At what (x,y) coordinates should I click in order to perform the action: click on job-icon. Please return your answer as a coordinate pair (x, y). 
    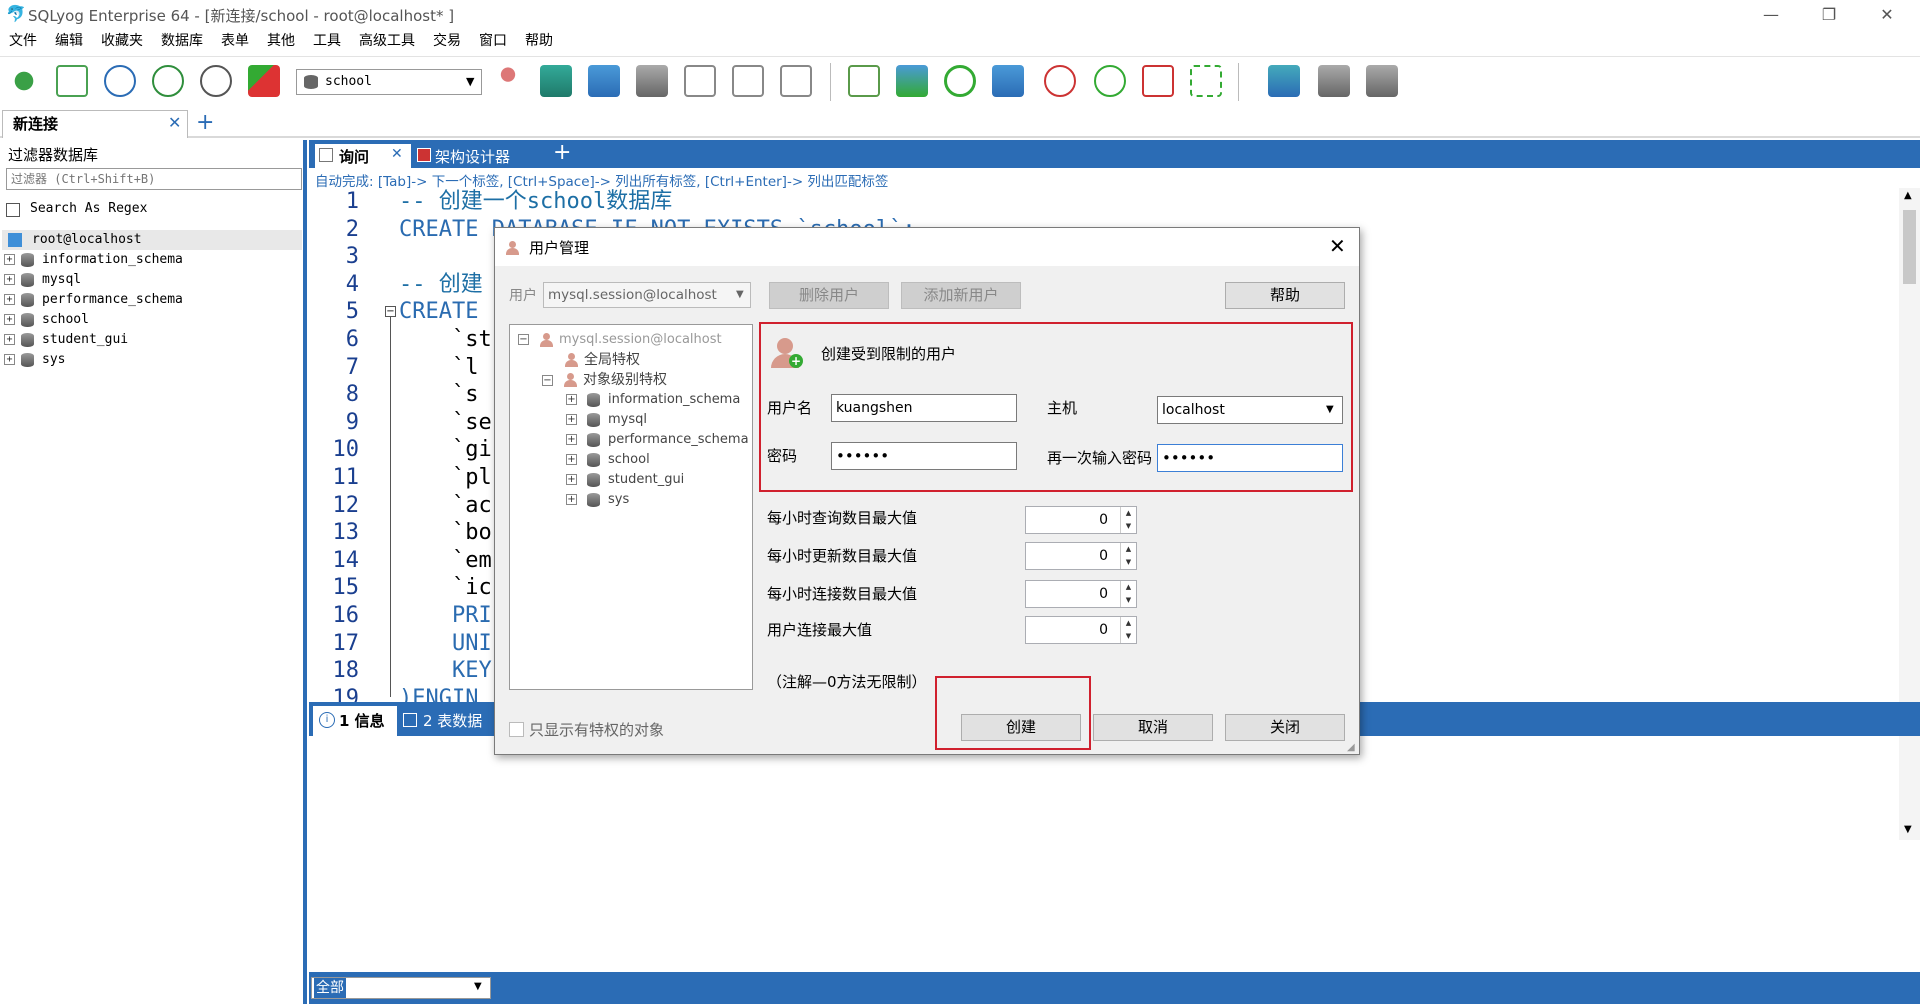
    Looking at the image, I should click on (1110, 81).